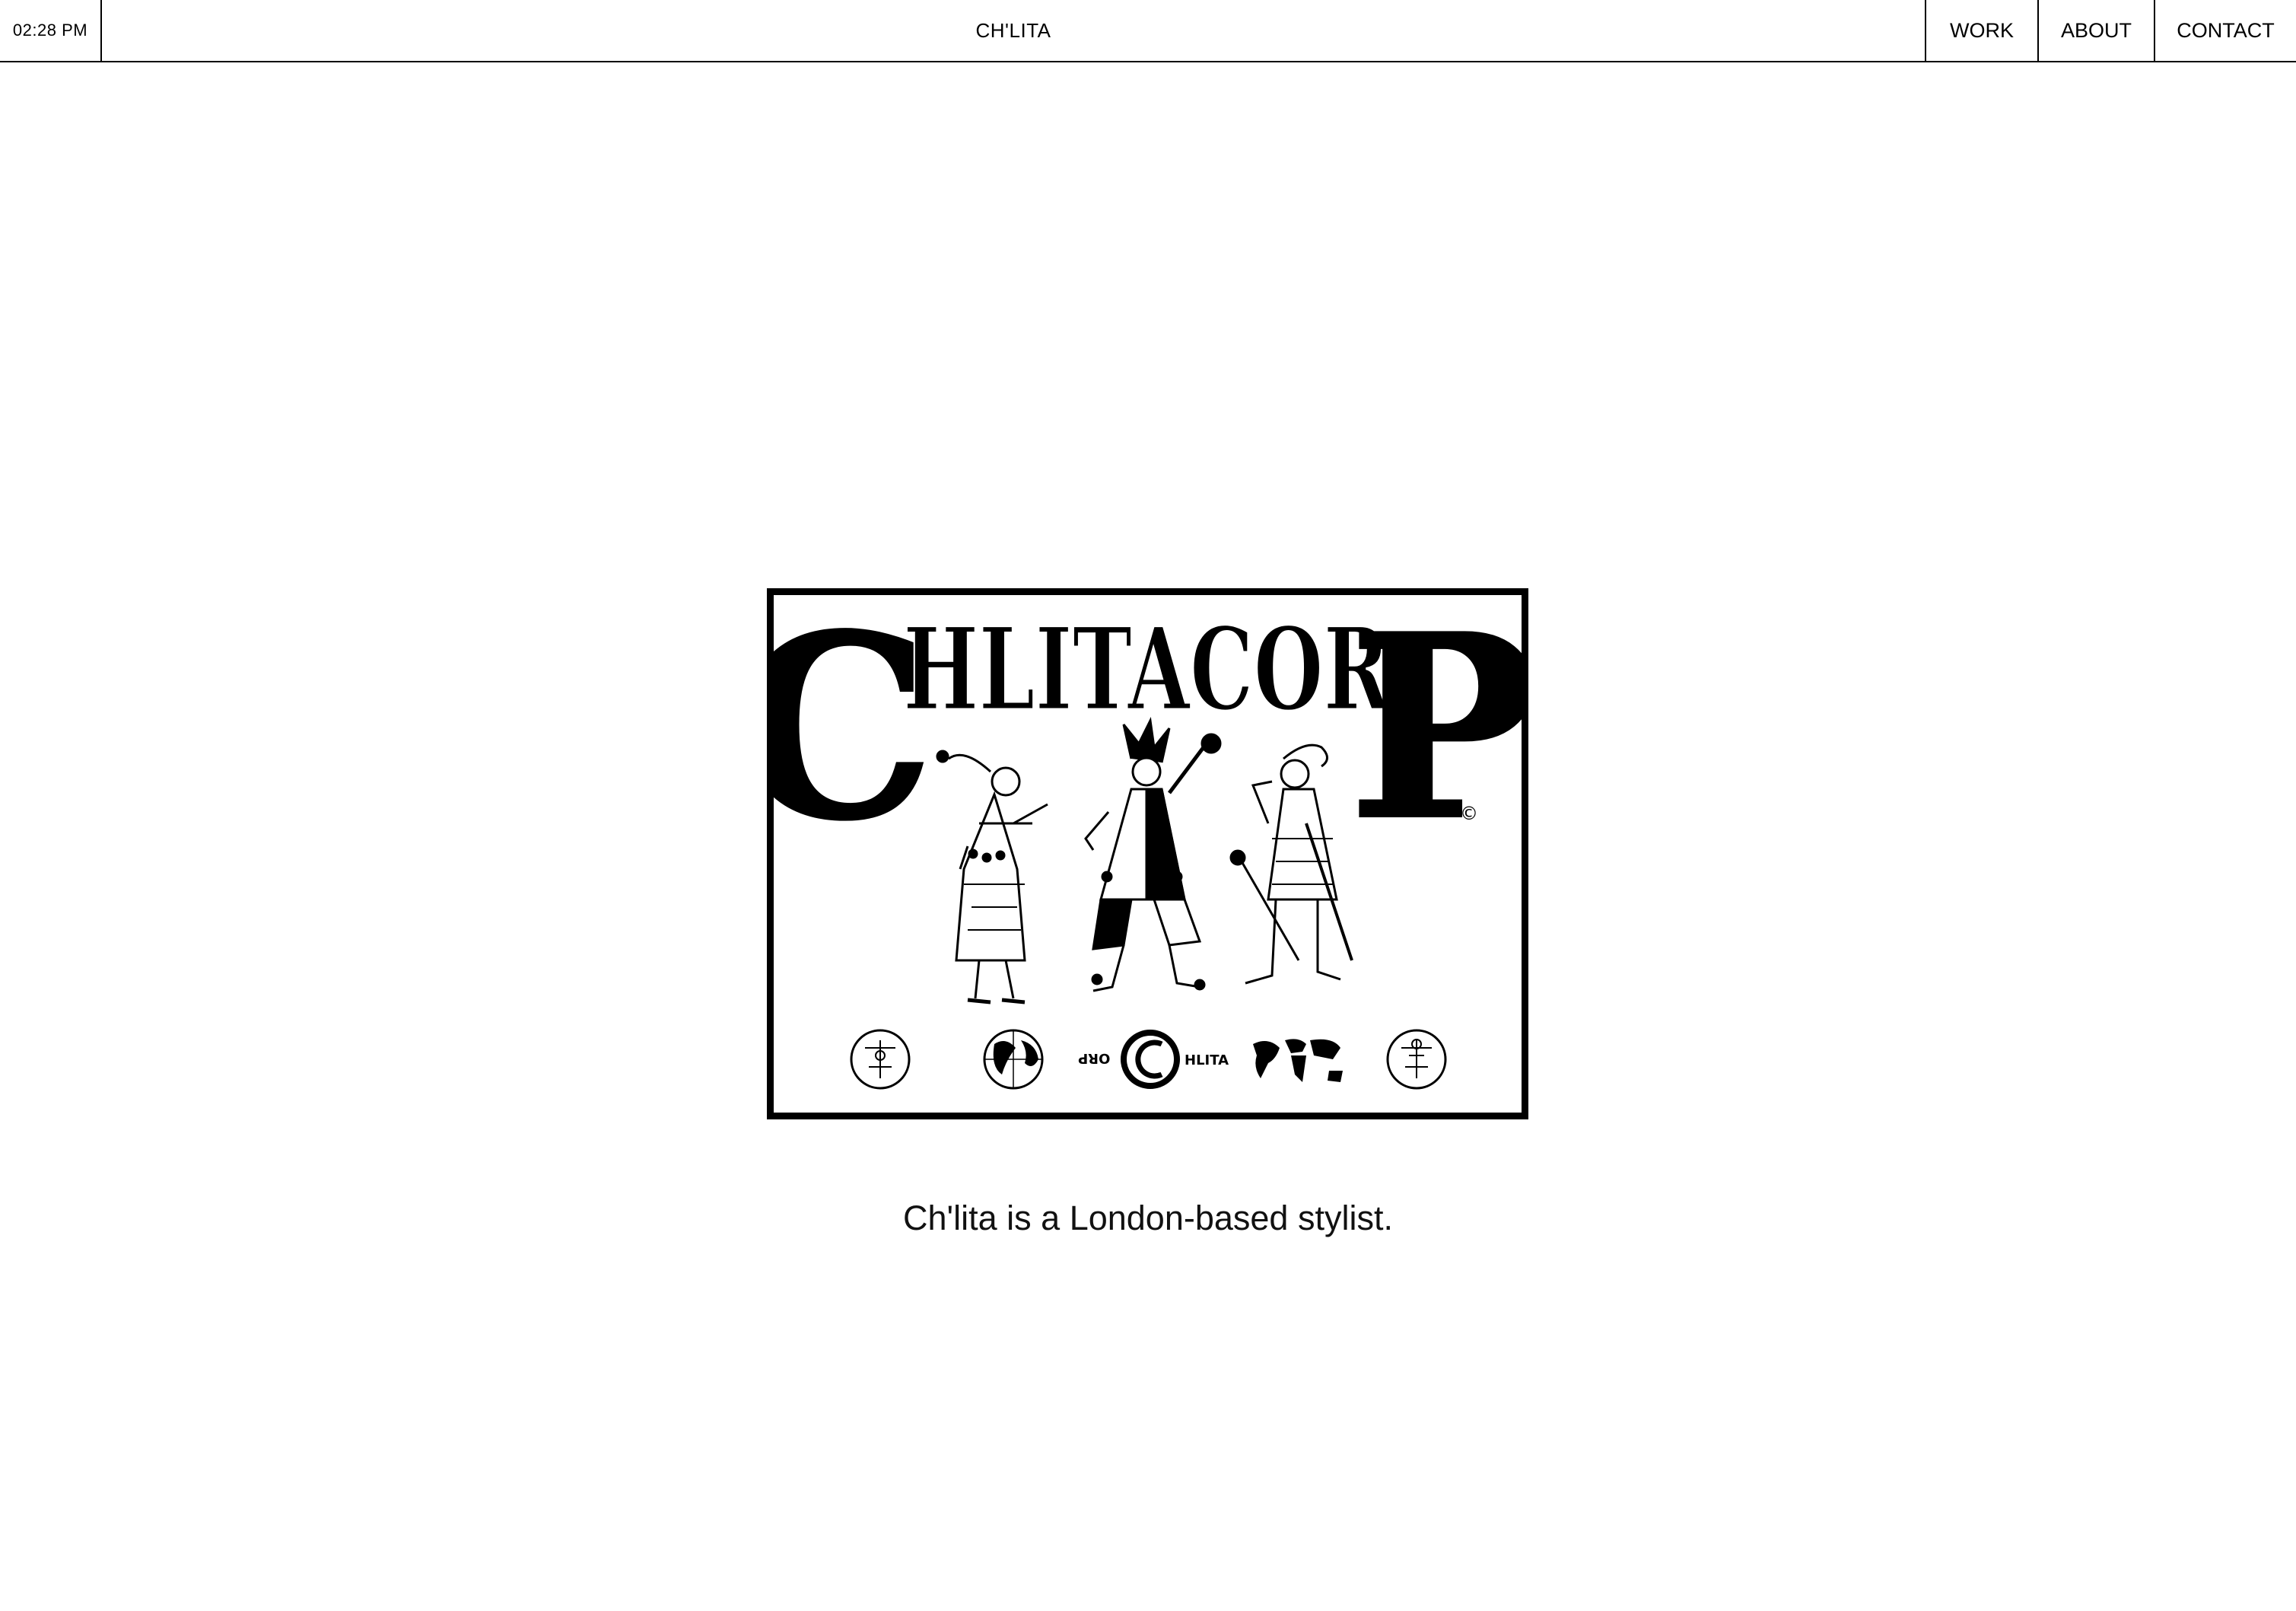 This screenshot has width=2296, height=1611. I want to click on brand-home-link: CH'LITA, so click(1013, 30).